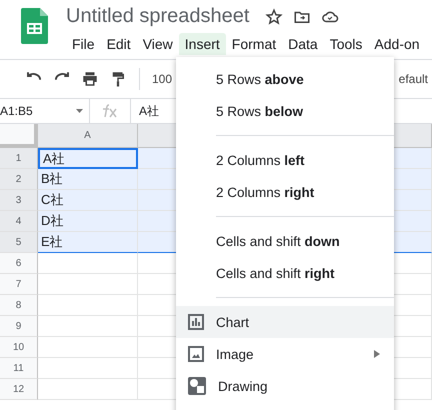 The height and width of the screenshot is (410, 432). Describe the element at coordinates (260, 111) in the screenshot. I see `menu-item-label: 5 Rows below` at that location.